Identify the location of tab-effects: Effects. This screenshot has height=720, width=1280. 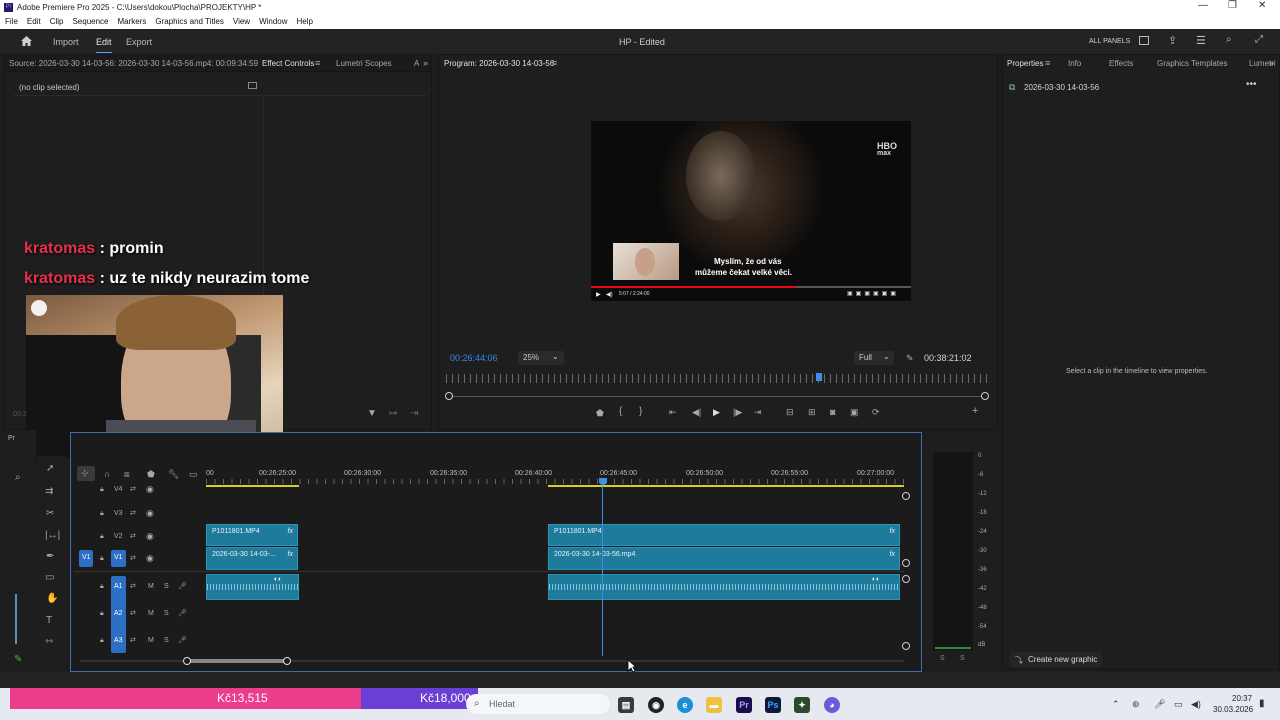
(1121, 63).